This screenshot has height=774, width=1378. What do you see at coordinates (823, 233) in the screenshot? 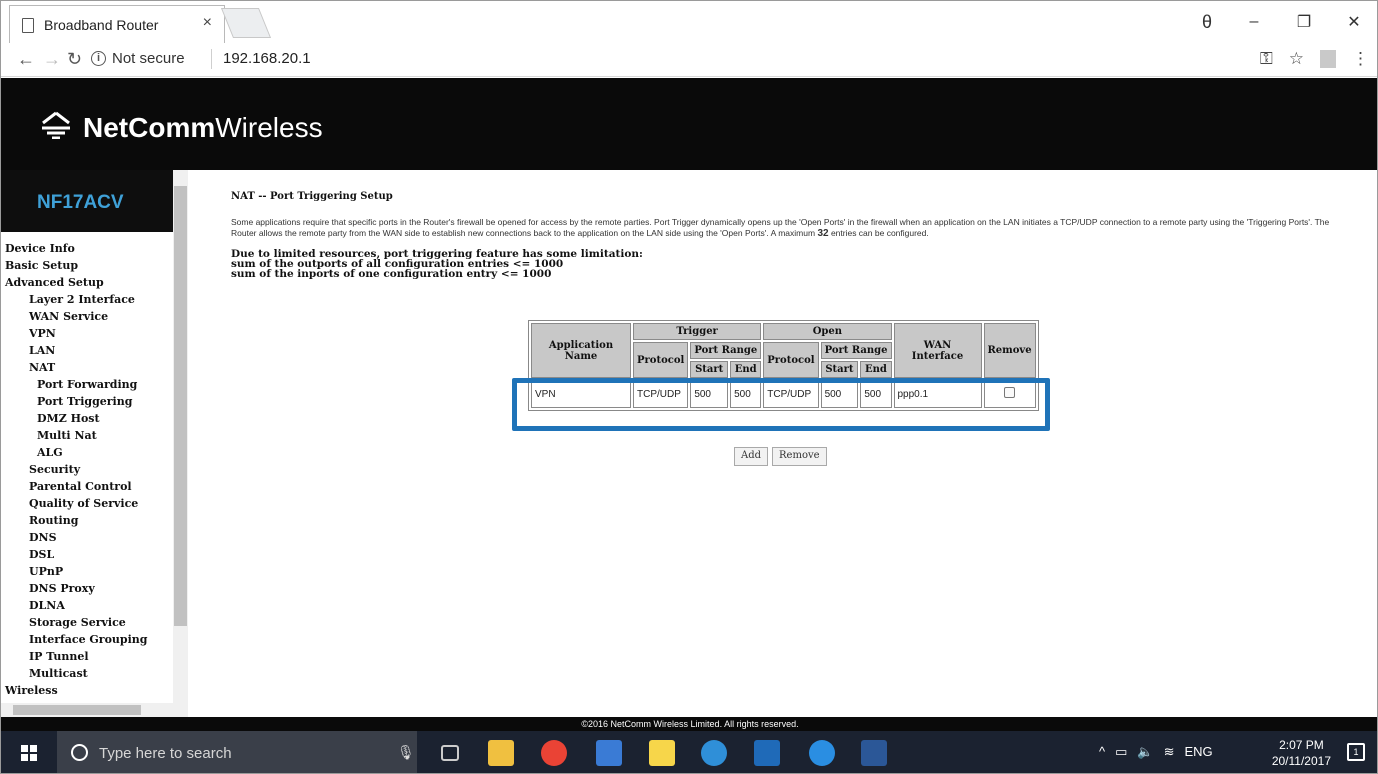
I see `max-entries: 32` at bounding box center [823, 233].